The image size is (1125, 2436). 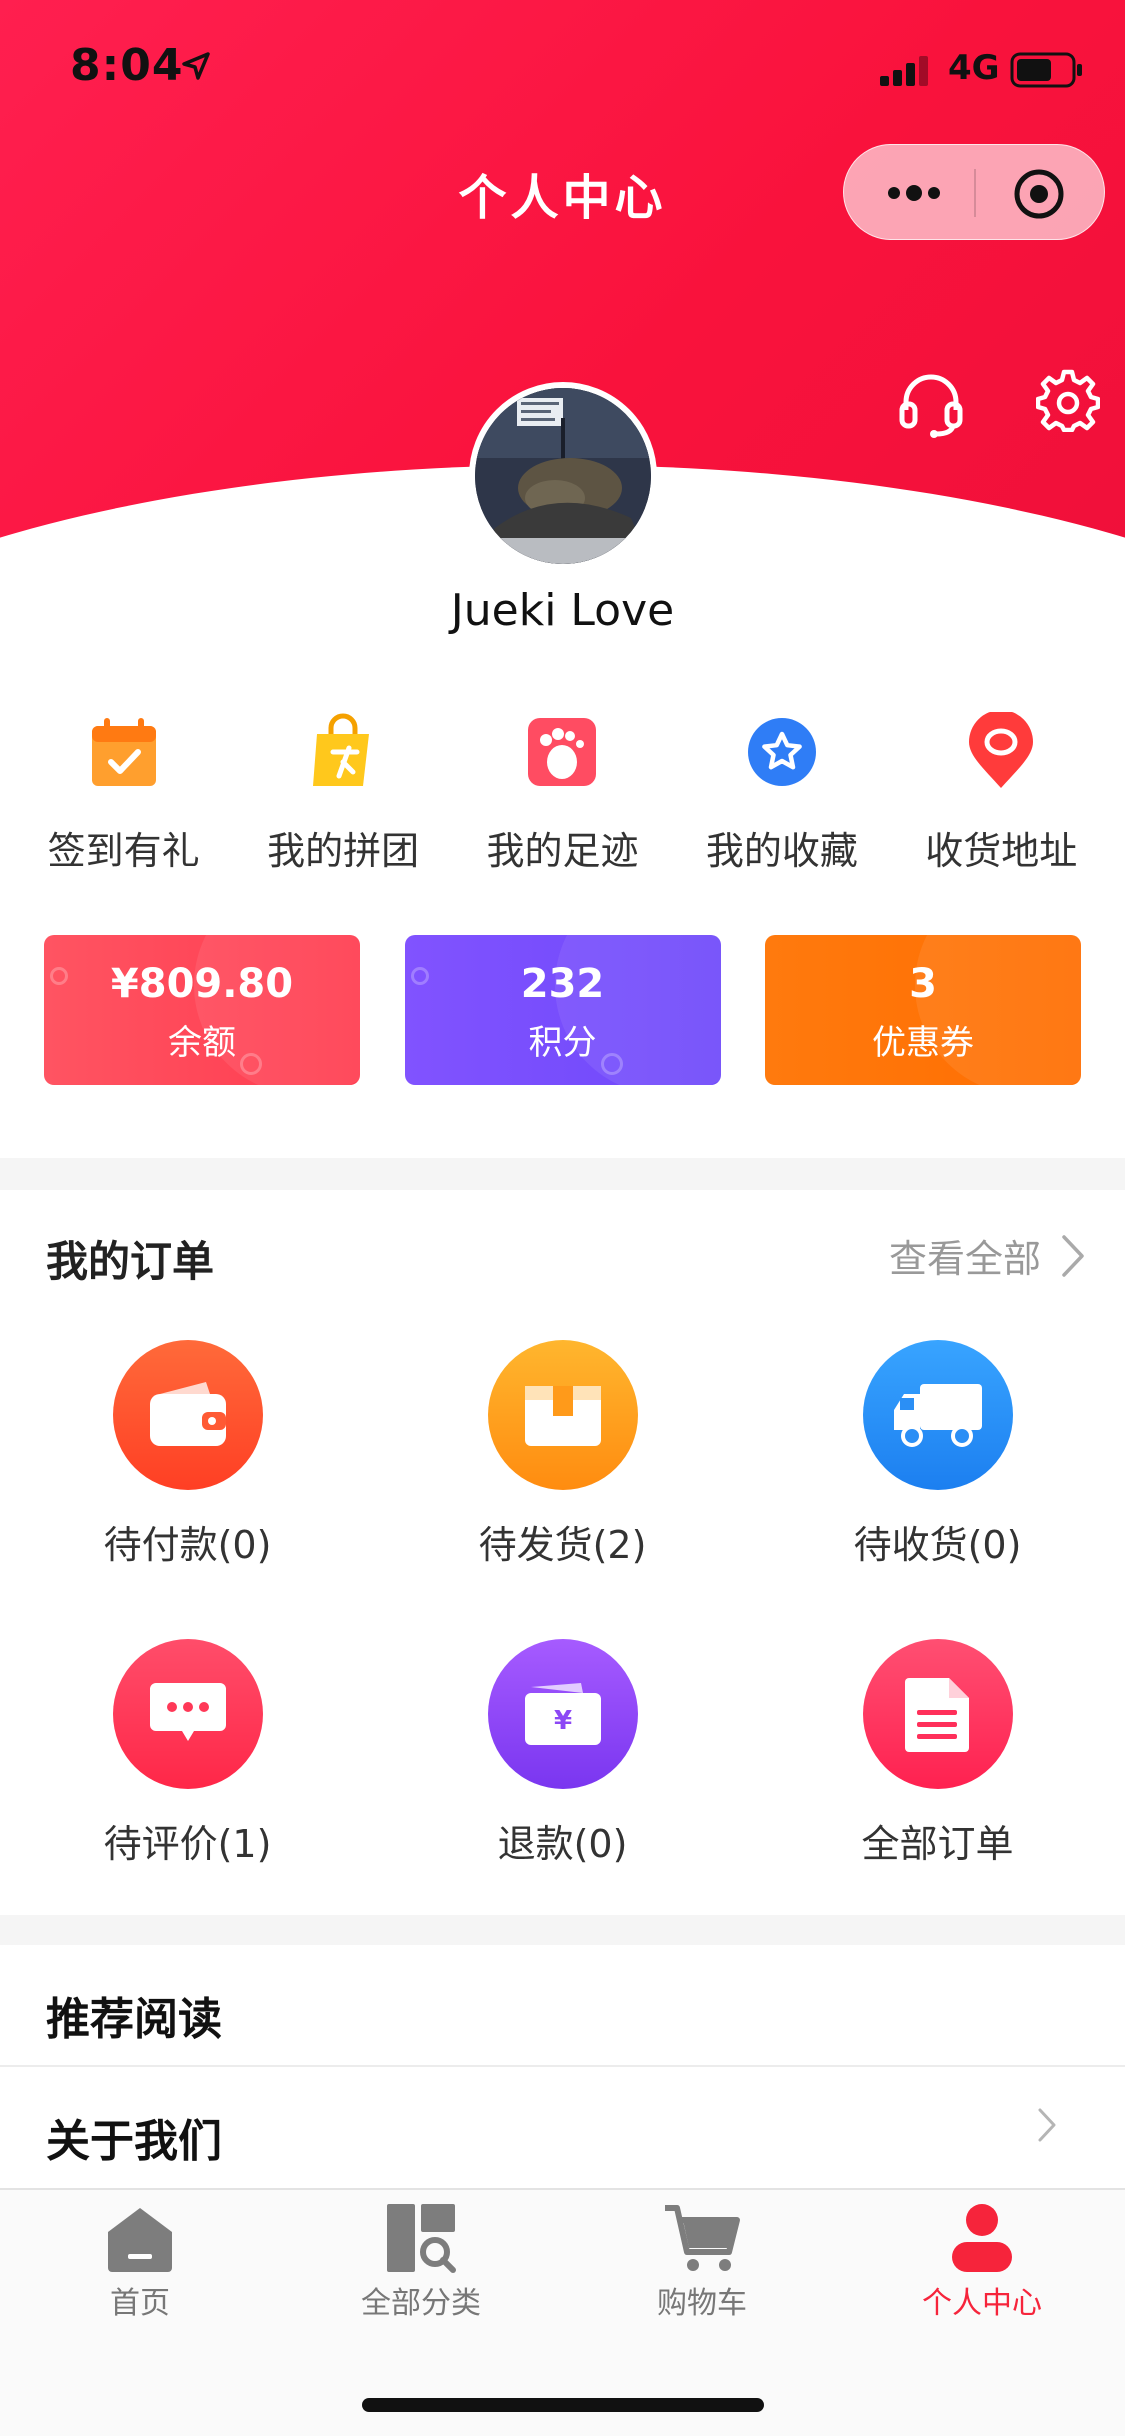 I want to click on view-all-orders-link: 查看全部, so click(x=987, y=1255).